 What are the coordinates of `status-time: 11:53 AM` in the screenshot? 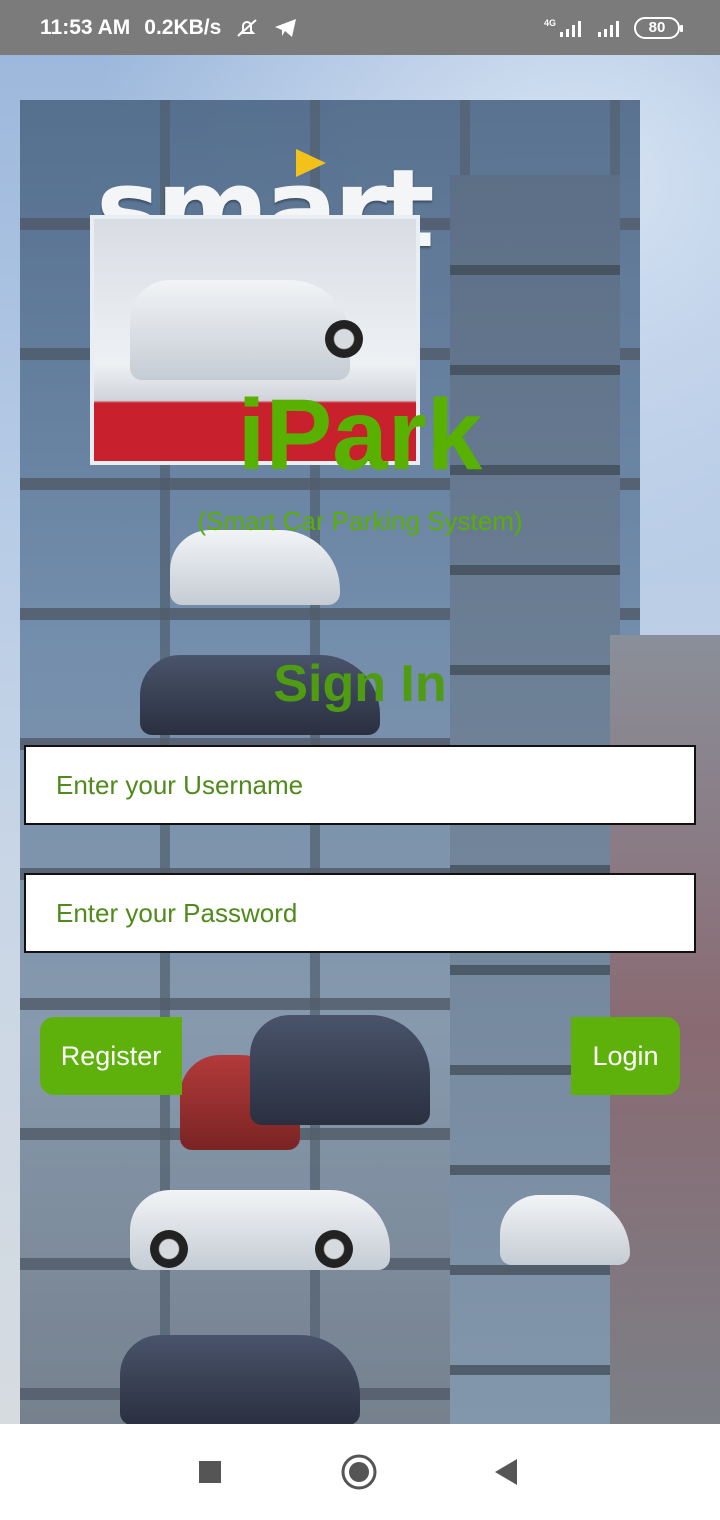 It's located at (85, 27).